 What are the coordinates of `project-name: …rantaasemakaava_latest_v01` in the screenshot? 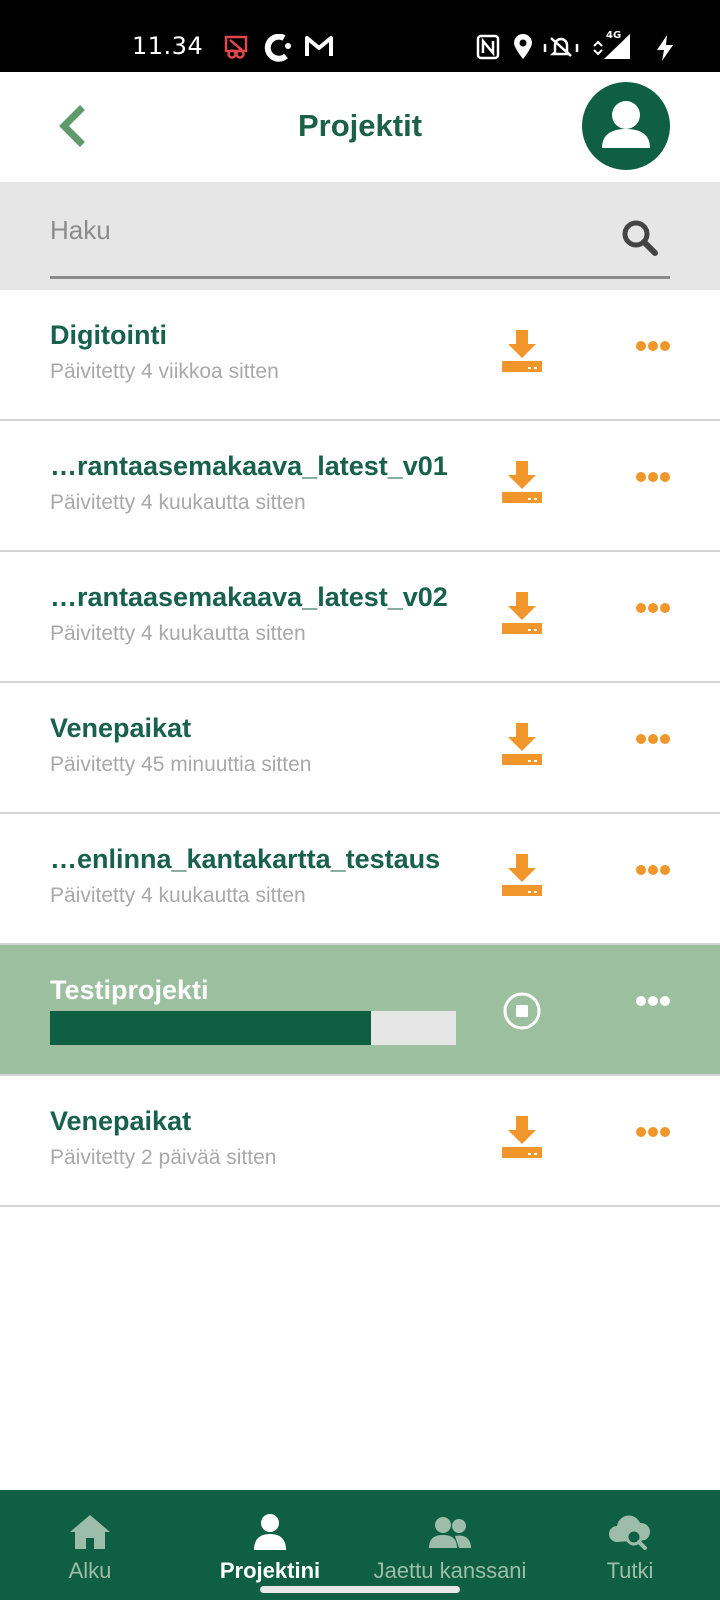 It's located at (249, 466).